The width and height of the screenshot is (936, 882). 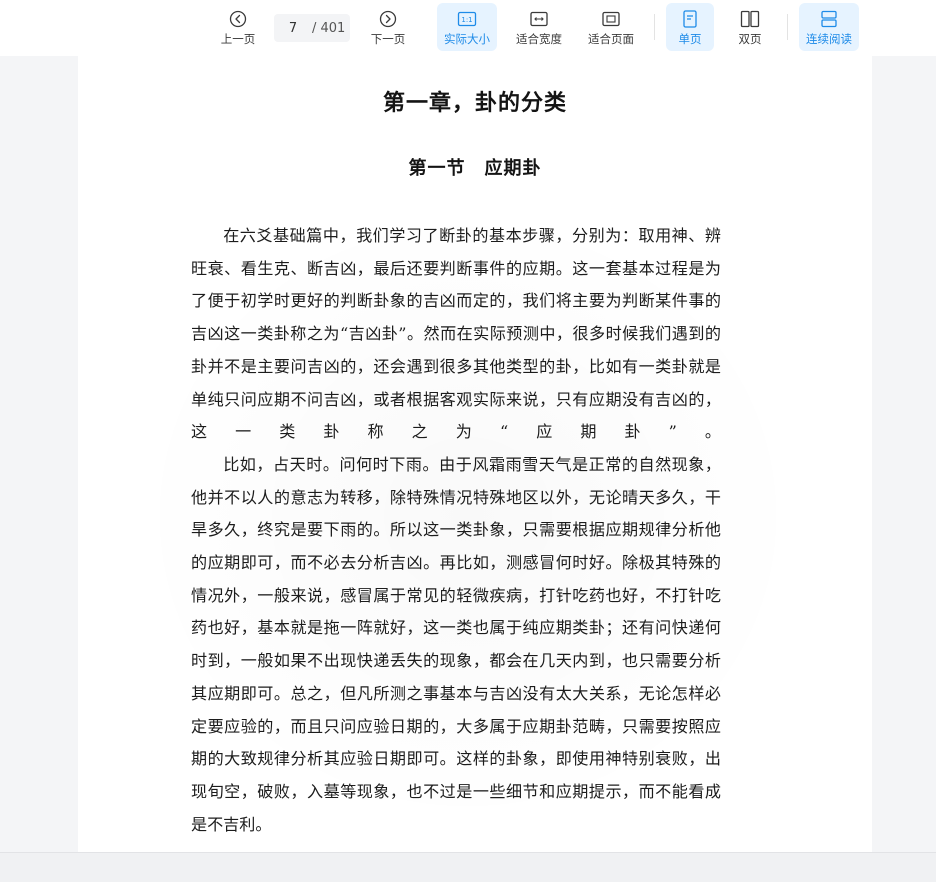 What do you see at coordinates (238, 38) in the screenshot?
I see `prev-page-label: 上一页` at bounding box center [238, 38].